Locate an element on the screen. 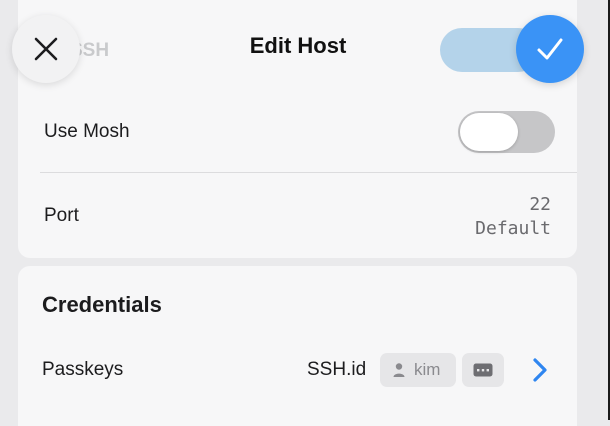 This screenshot has height=426, width=610. credentials-section-title: Credentials is located at coordinates (102, 304).